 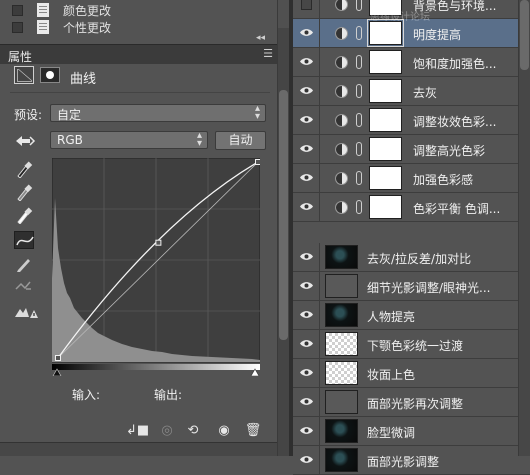 What do you see at coordinates (137, 431) in the screenshot?
I see `clip-to-layer-icon: ↲■` at bounding box center [137, 431].